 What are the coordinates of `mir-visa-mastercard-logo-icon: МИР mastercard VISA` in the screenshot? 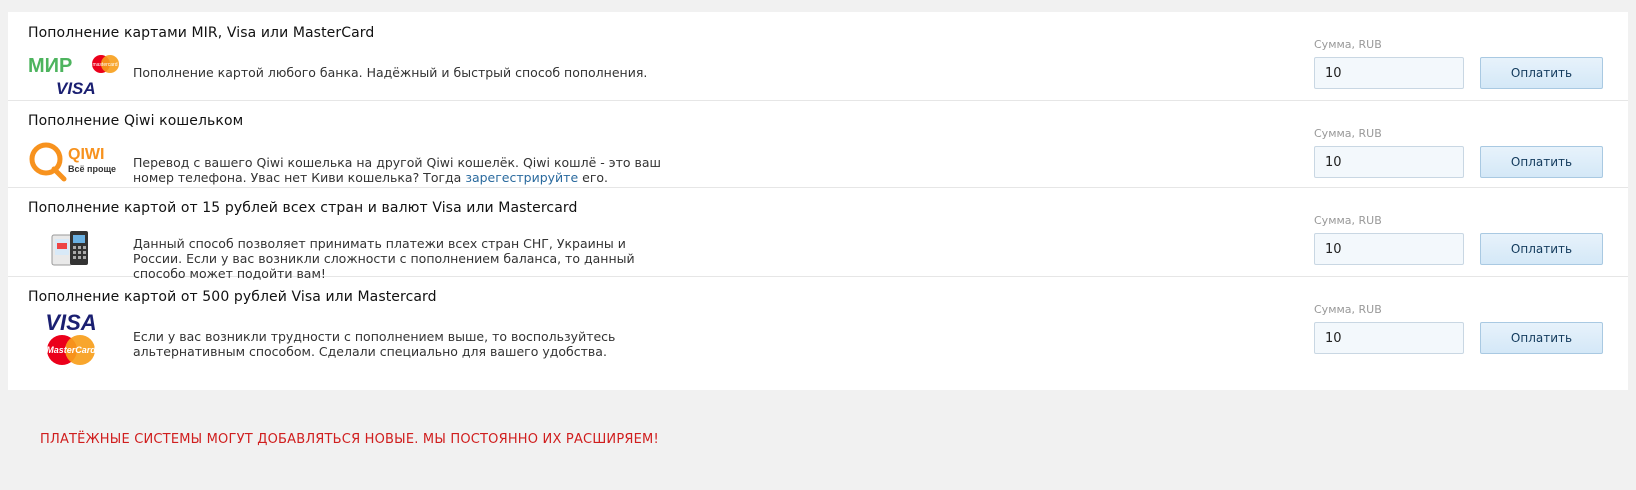 It's located at (73, 76).